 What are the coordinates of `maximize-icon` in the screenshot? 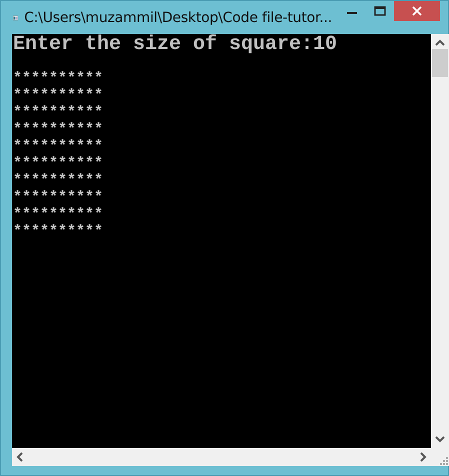 It's located at (380, 11).